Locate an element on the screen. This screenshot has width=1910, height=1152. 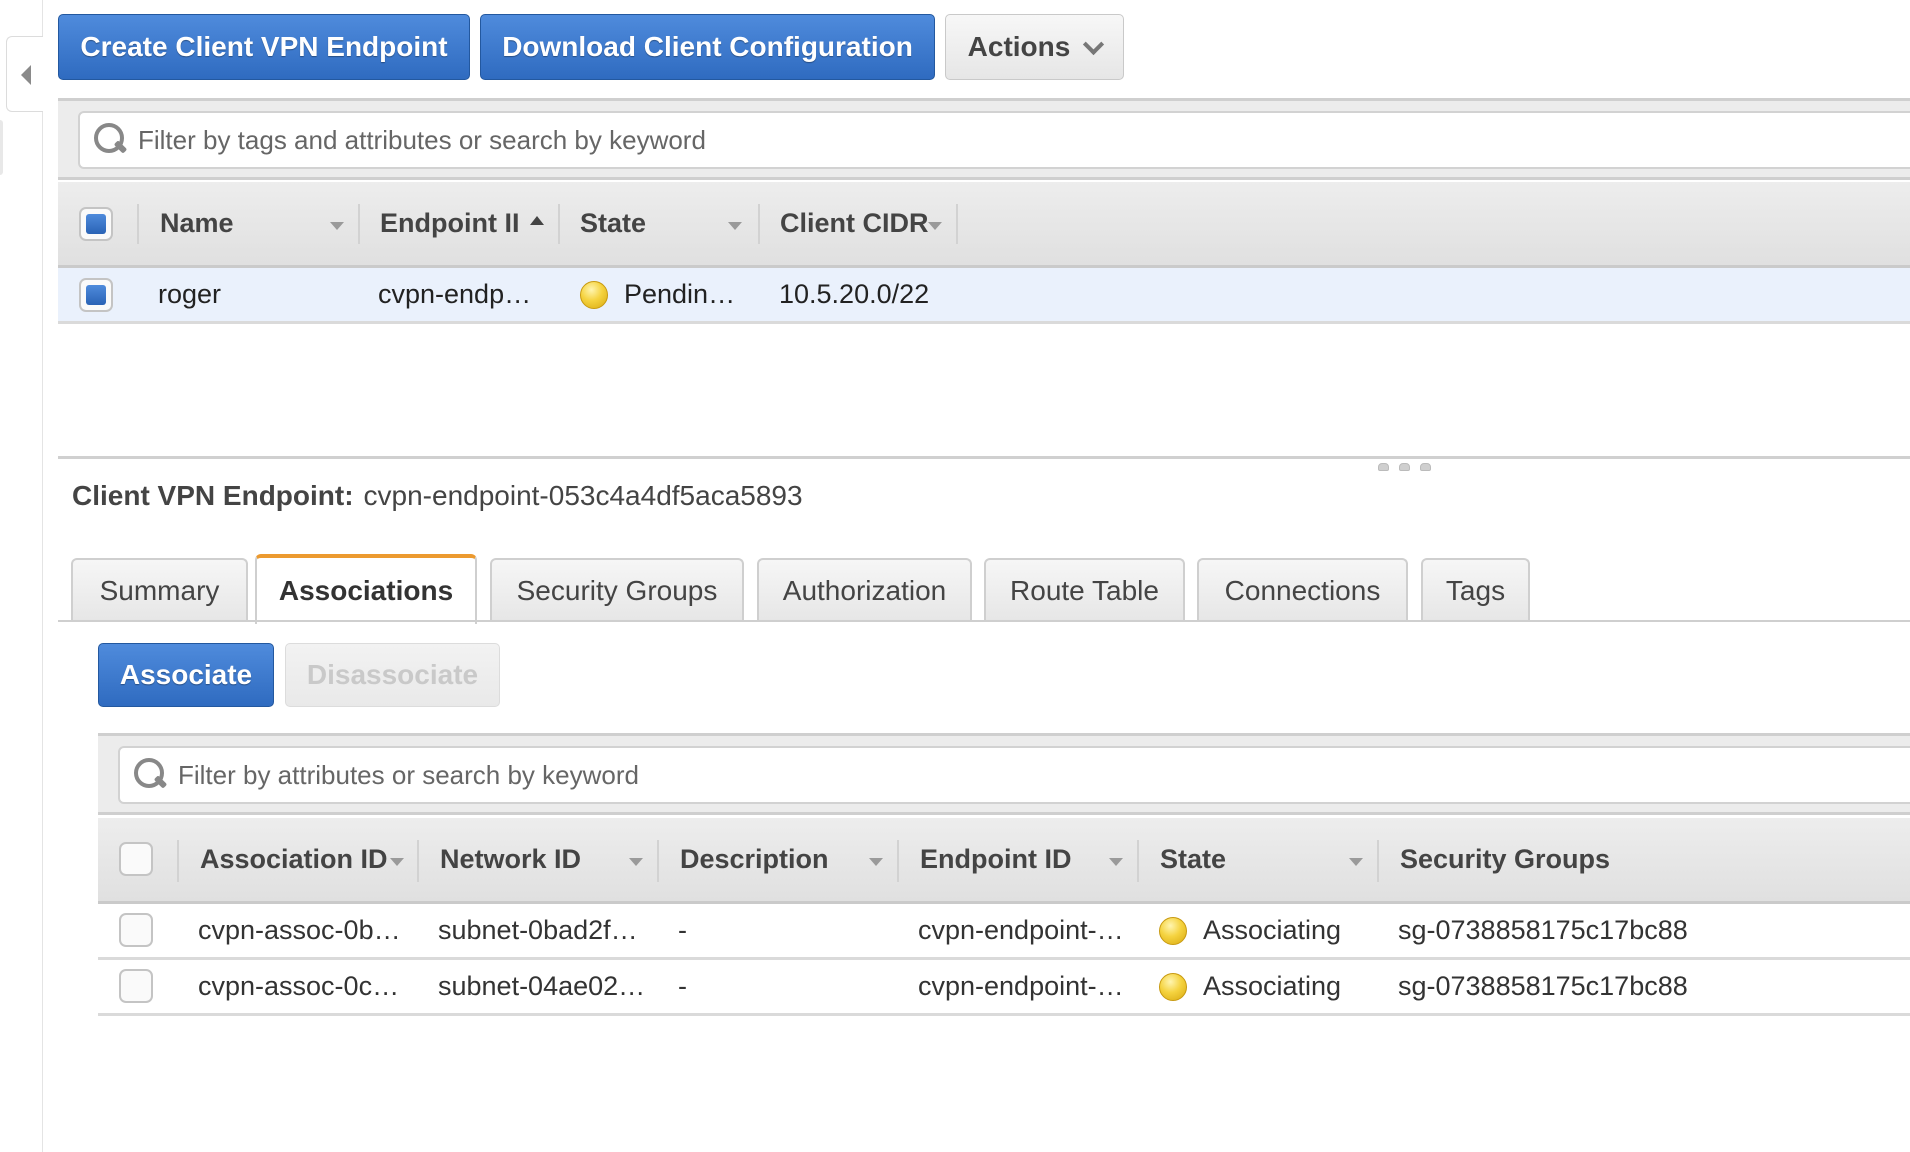
associate-button: Associate is located at coordinates (186, 675).